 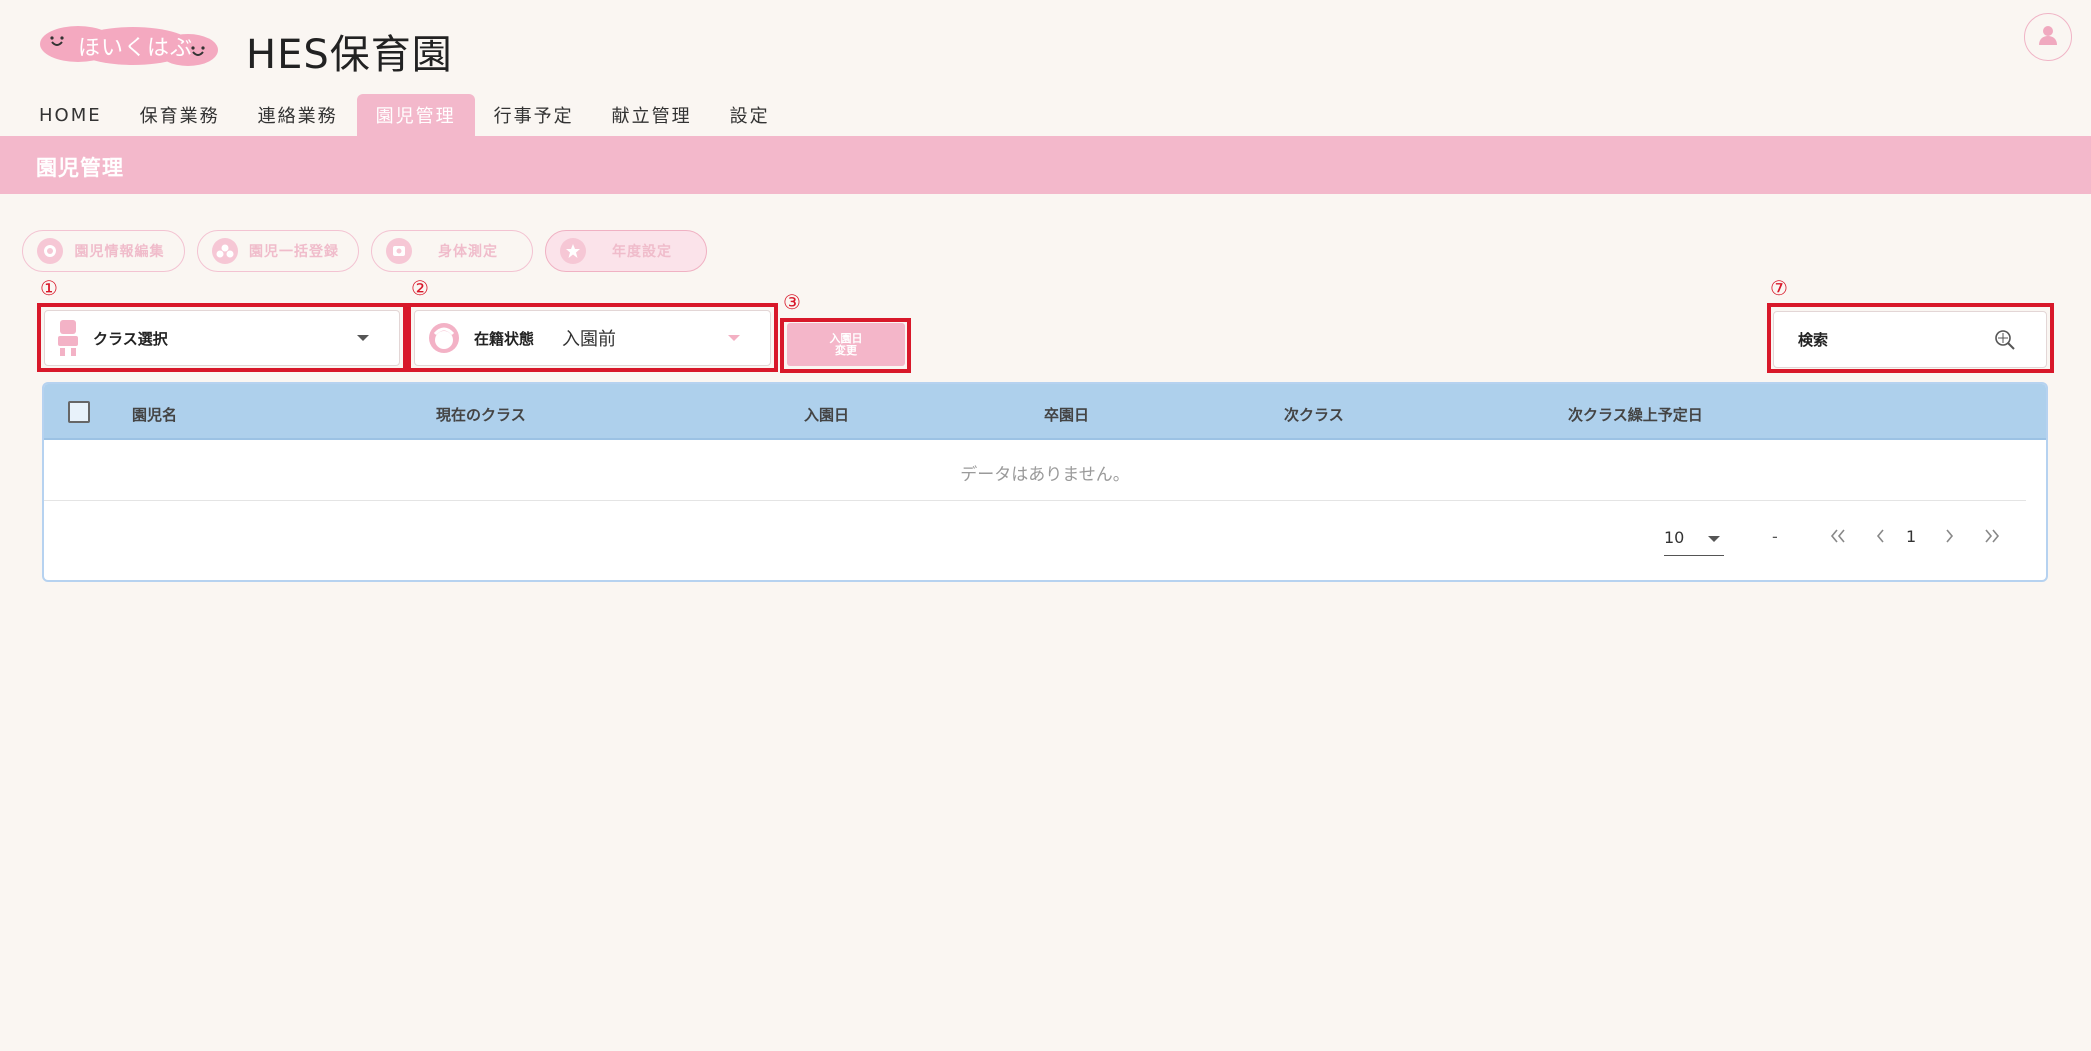 What do you see at coordinates (49, 288) in the screenshot?
I see `annotation-marker-1: ①` at bounding box center [49, 288].